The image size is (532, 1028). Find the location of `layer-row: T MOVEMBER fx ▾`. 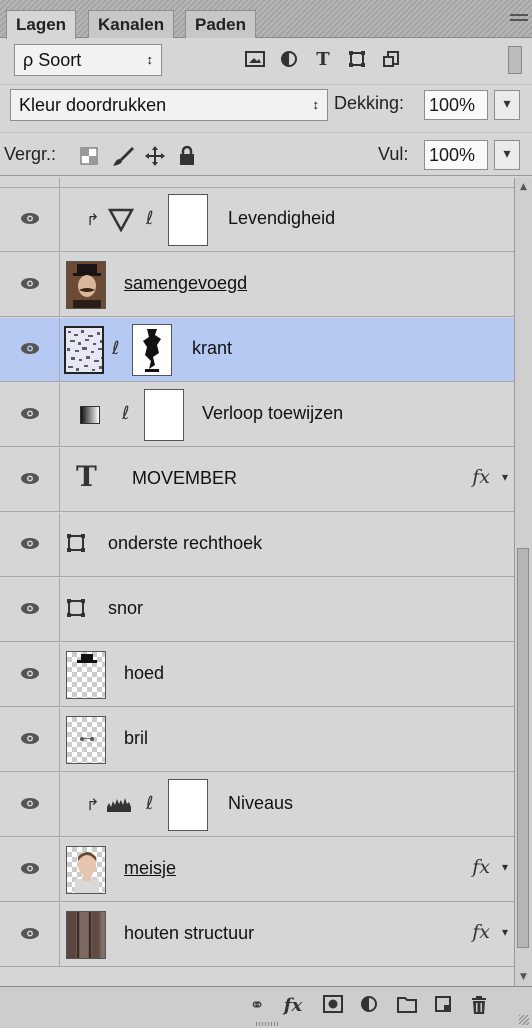

layer-row: T MOVEMBER fx ▾ is located at coordinates (257, 480).